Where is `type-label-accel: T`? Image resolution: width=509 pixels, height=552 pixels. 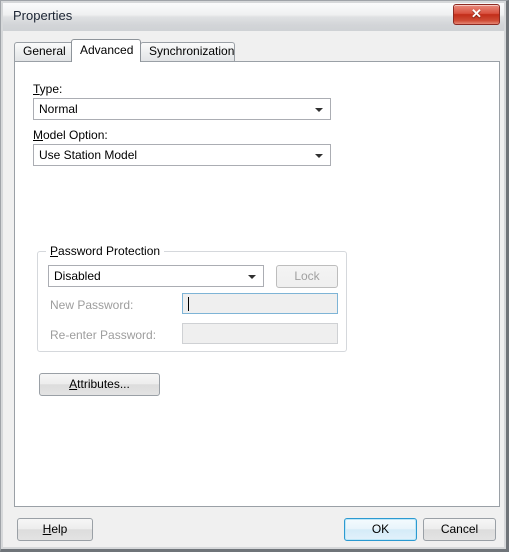 type-label-accel: T is located at coordinates (36, 89).